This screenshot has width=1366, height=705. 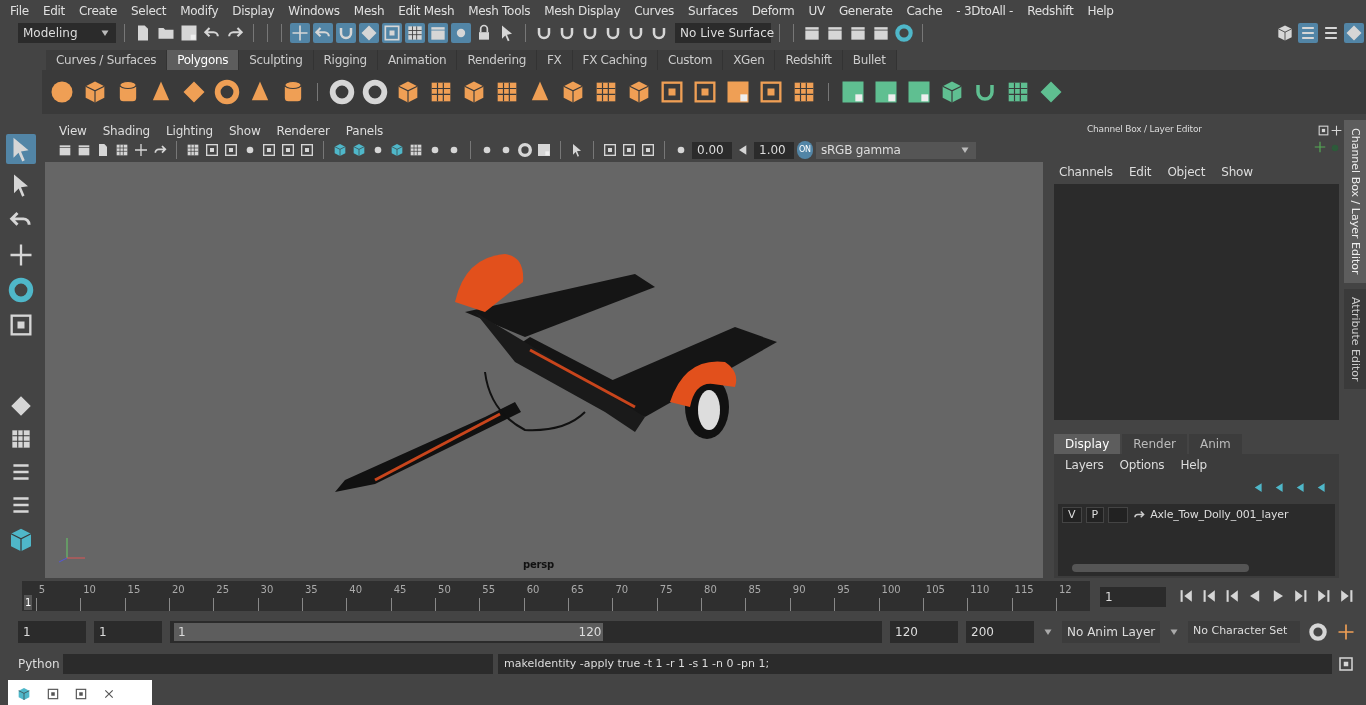 I want to click on command-input, so click(x=278, y=664).